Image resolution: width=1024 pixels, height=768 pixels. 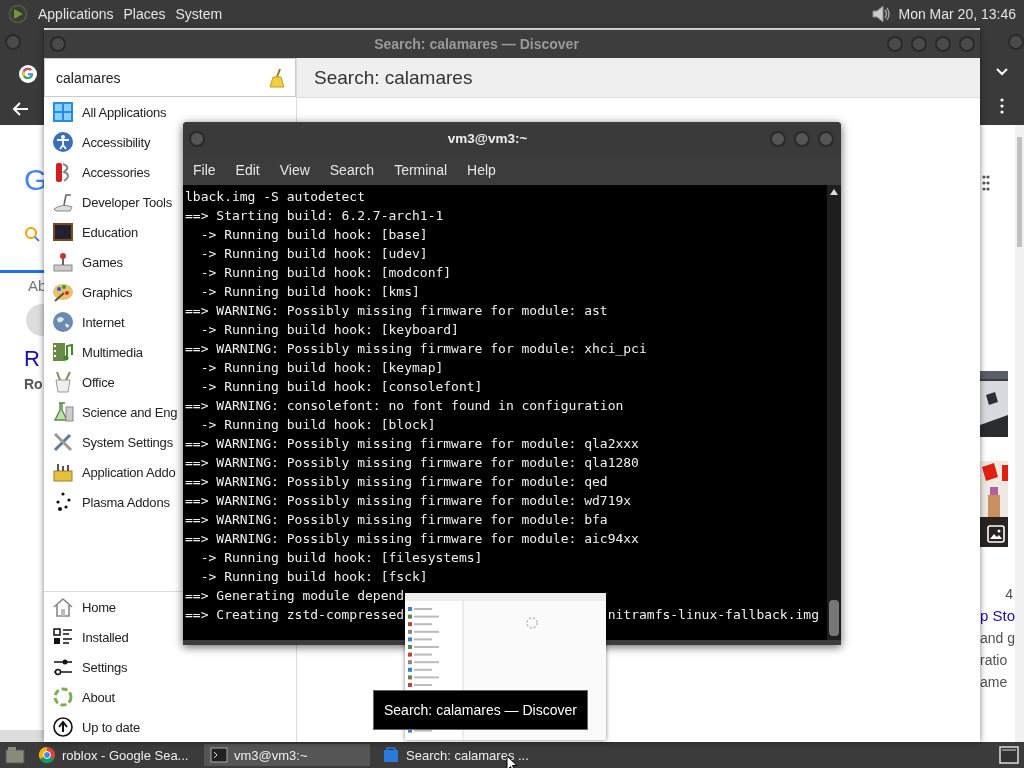 What do you see at coordinates (76, 14) in the screenshot?
I see `panel-menu: Applications` at bounding box center [76, 14].